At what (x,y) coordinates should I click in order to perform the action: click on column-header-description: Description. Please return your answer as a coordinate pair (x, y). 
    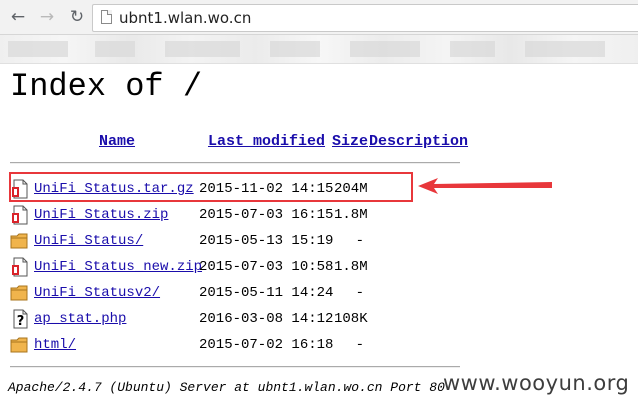
    Looking at the image, I should click on (418, 141).